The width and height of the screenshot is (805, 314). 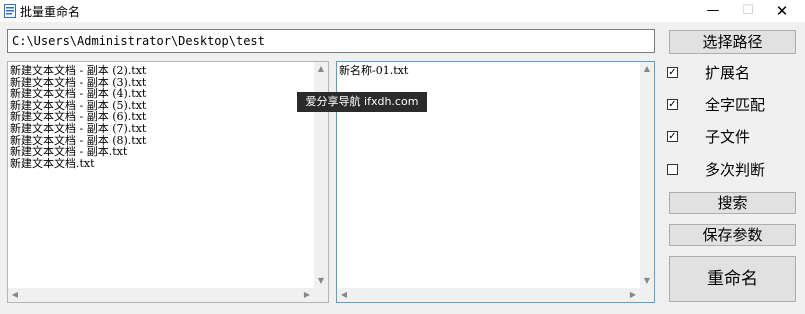 What do you see at coordinates (647, 175) in the screenshot?
I see `vertical-scrollbar: ▲ ▼` at bounding box center [647, 175].